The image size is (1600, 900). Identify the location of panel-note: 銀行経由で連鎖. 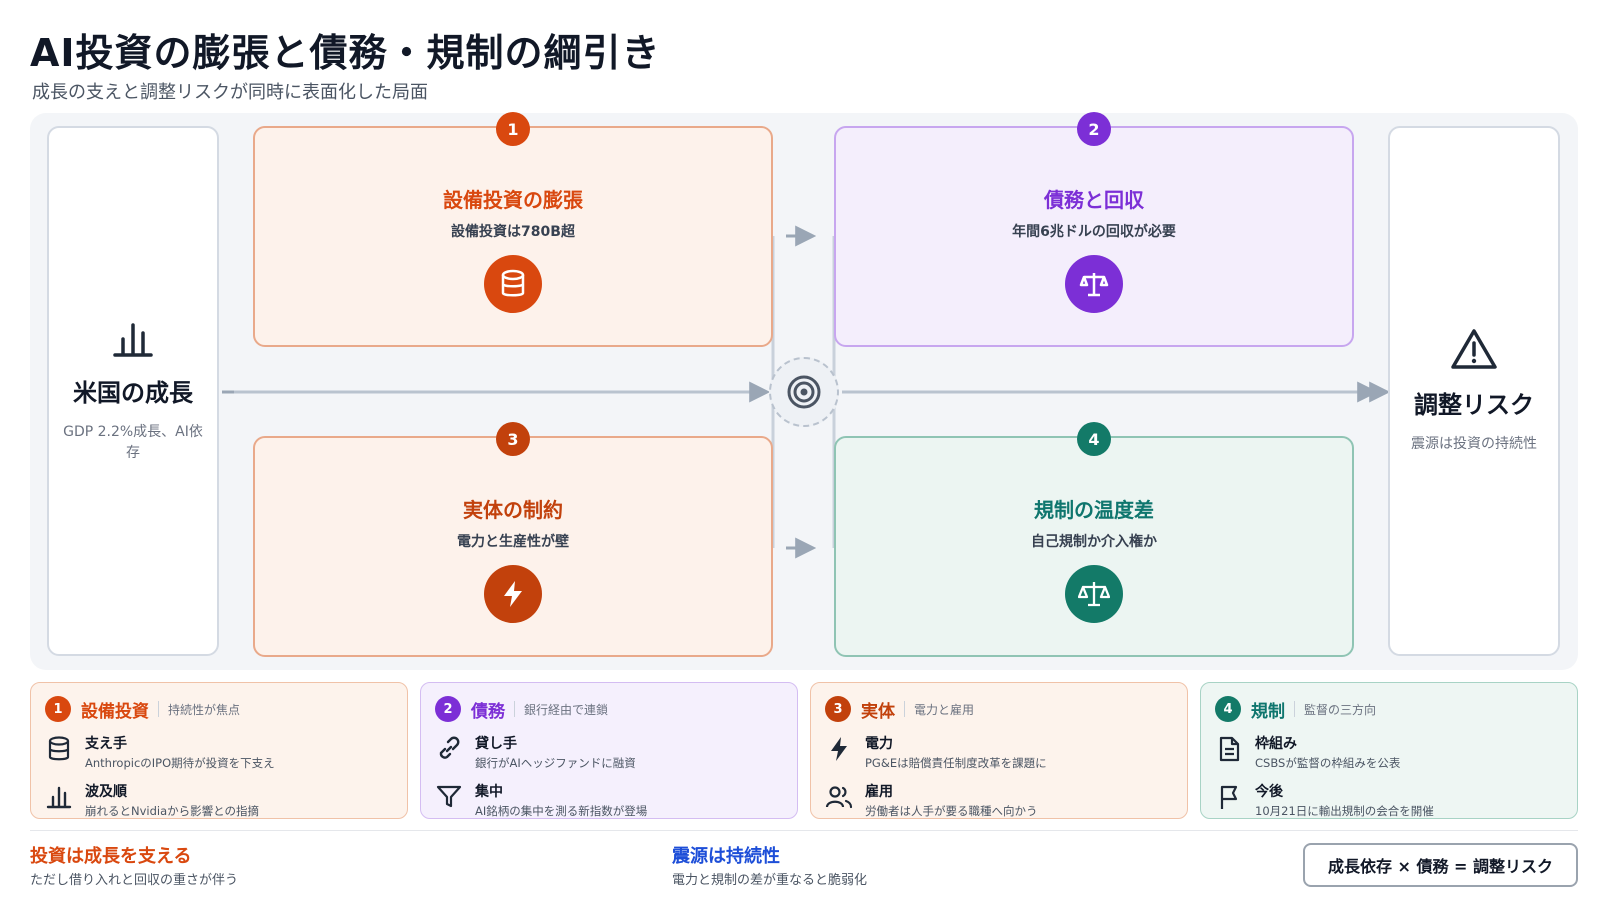
(566, 709).